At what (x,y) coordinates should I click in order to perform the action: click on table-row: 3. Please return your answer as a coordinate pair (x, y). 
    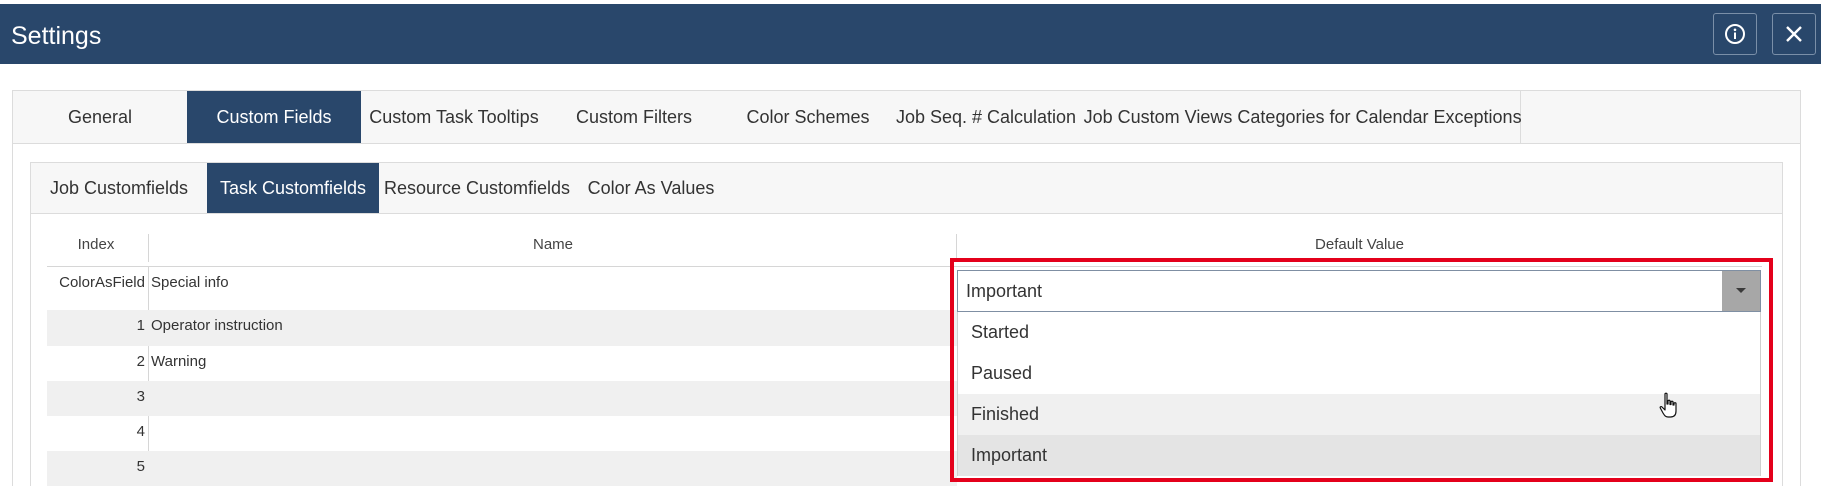
    Looking at the image, I should click on (502, 398).